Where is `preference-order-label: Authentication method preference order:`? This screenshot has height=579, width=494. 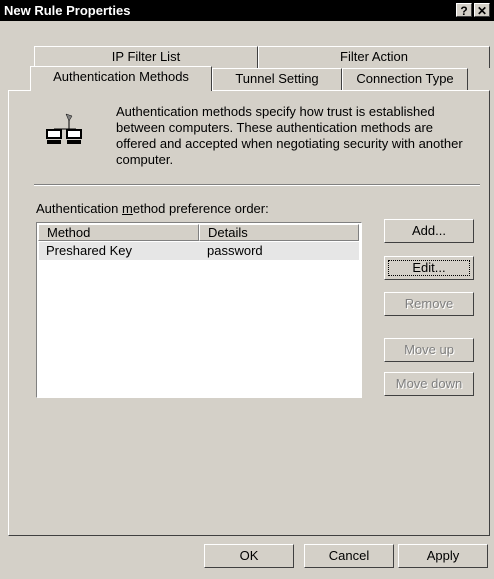 preference-order-label: Authentication method preference order: is located at coordinates (152, 208).